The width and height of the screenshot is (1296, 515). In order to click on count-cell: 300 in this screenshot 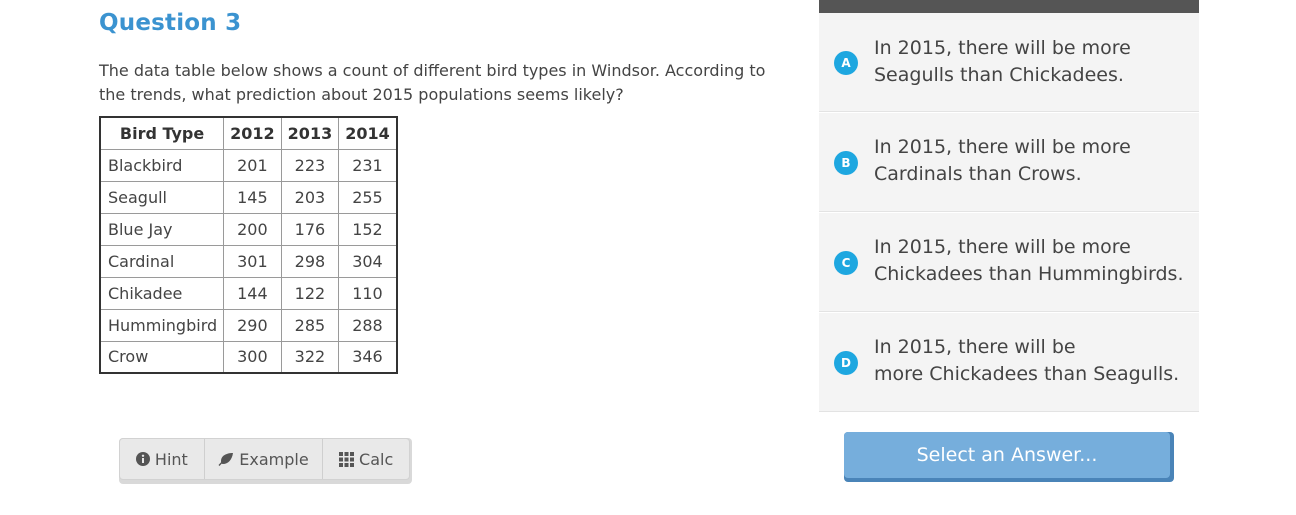, I will do `click(252, 357)`.